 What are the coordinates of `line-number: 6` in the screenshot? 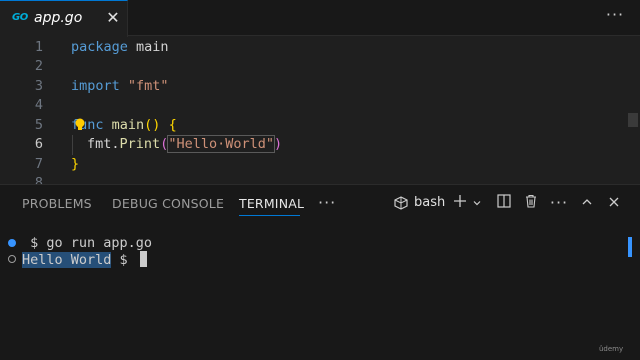 It's located at (38, 144).